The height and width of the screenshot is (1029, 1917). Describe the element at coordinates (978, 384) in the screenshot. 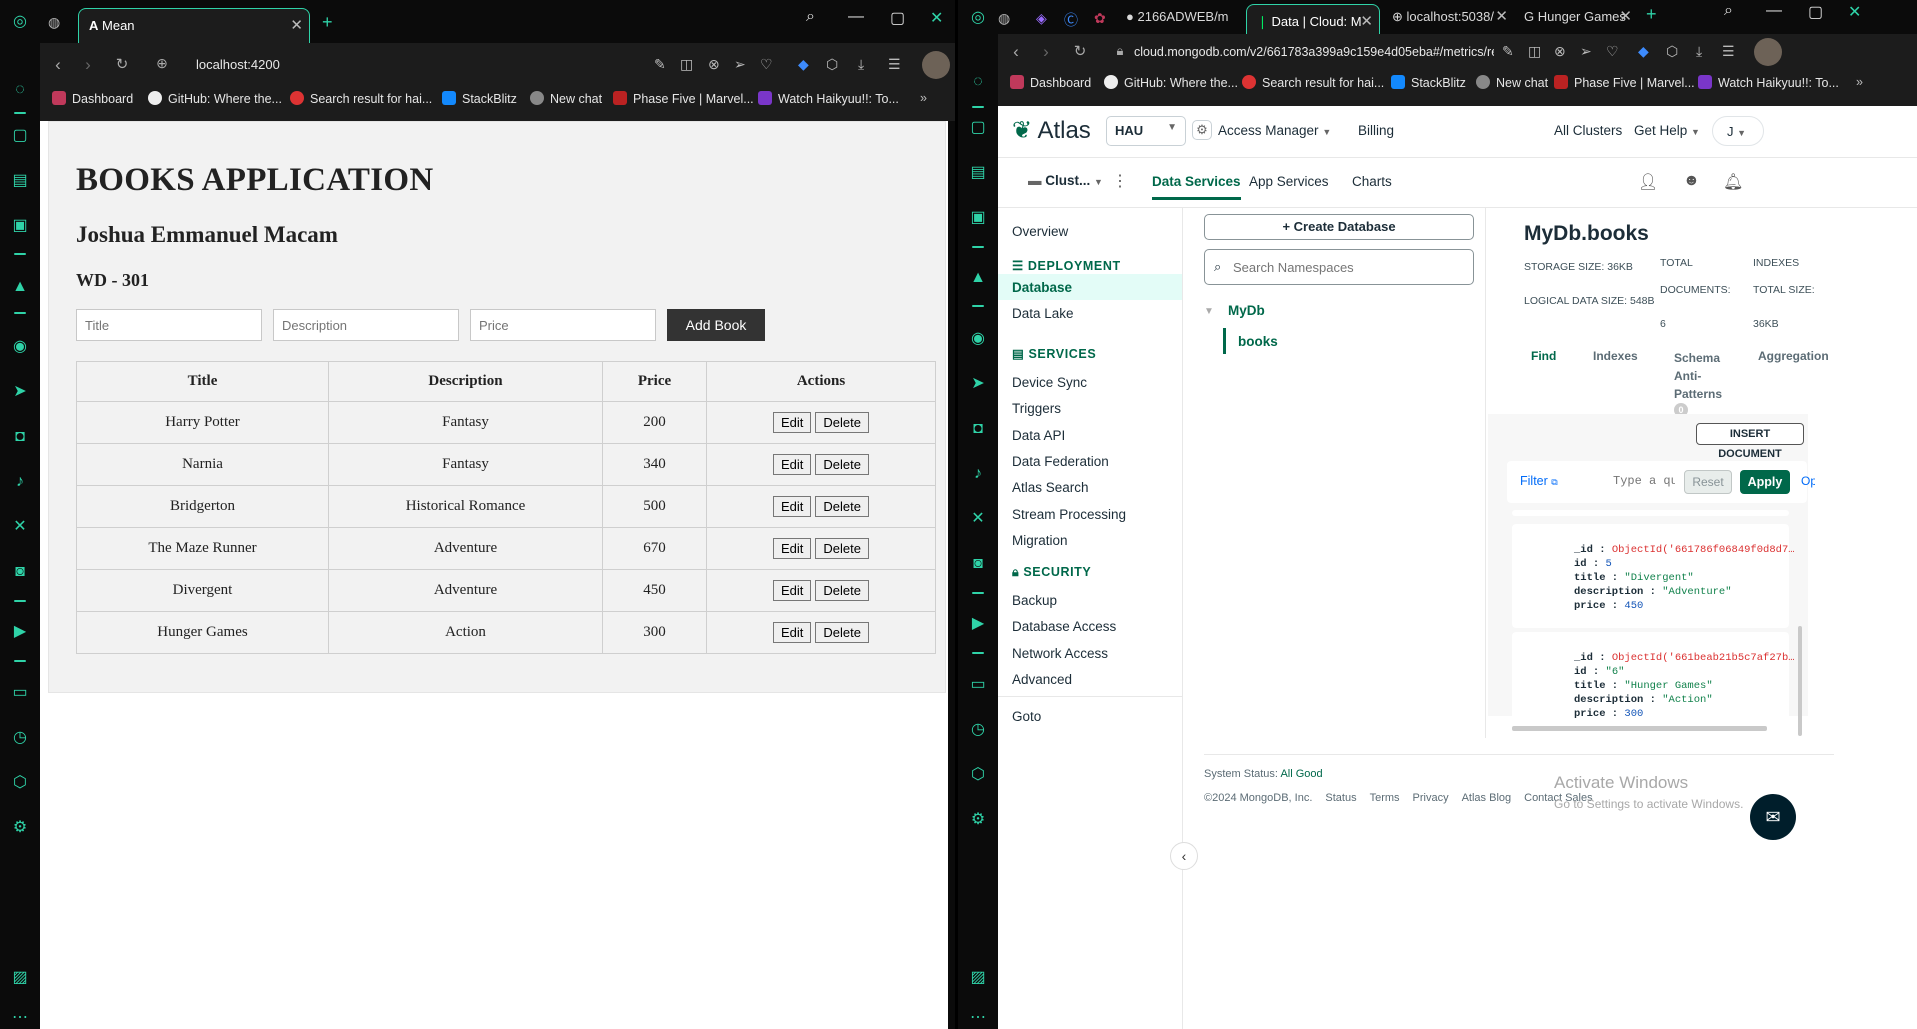

I see `telegram-icon: ➤` at that location.